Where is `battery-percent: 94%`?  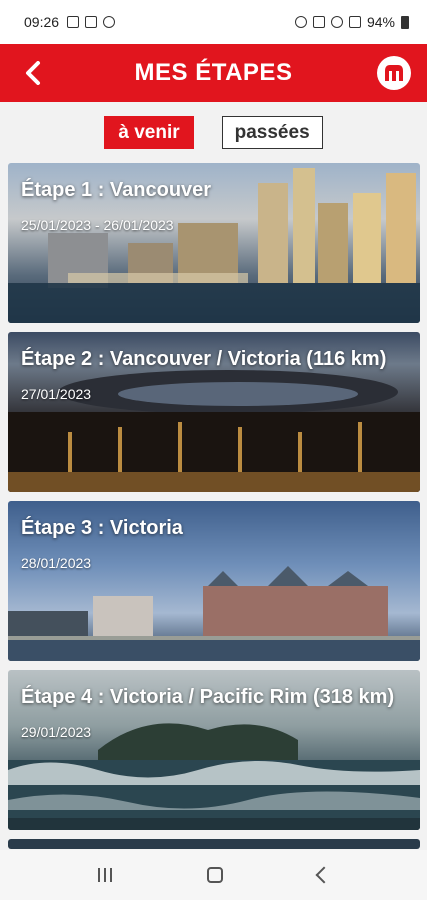 battery-percent: 94% is located at coordinates (380, 22).